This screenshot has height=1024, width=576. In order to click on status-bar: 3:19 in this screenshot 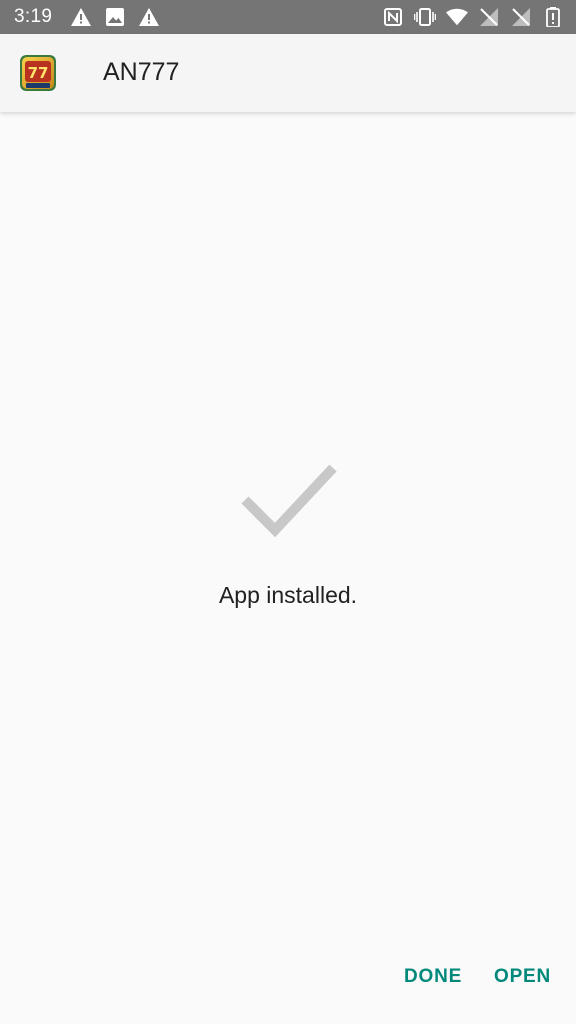, I will do `click(288, 17)`.